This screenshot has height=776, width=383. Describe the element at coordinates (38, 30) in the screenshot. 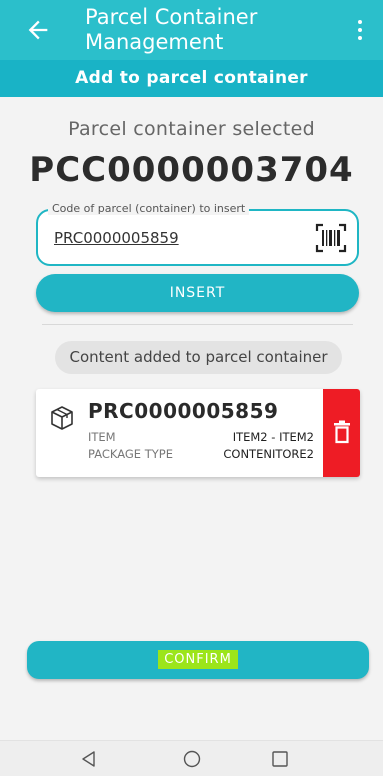

I see `arrow-back-icon` at that location.